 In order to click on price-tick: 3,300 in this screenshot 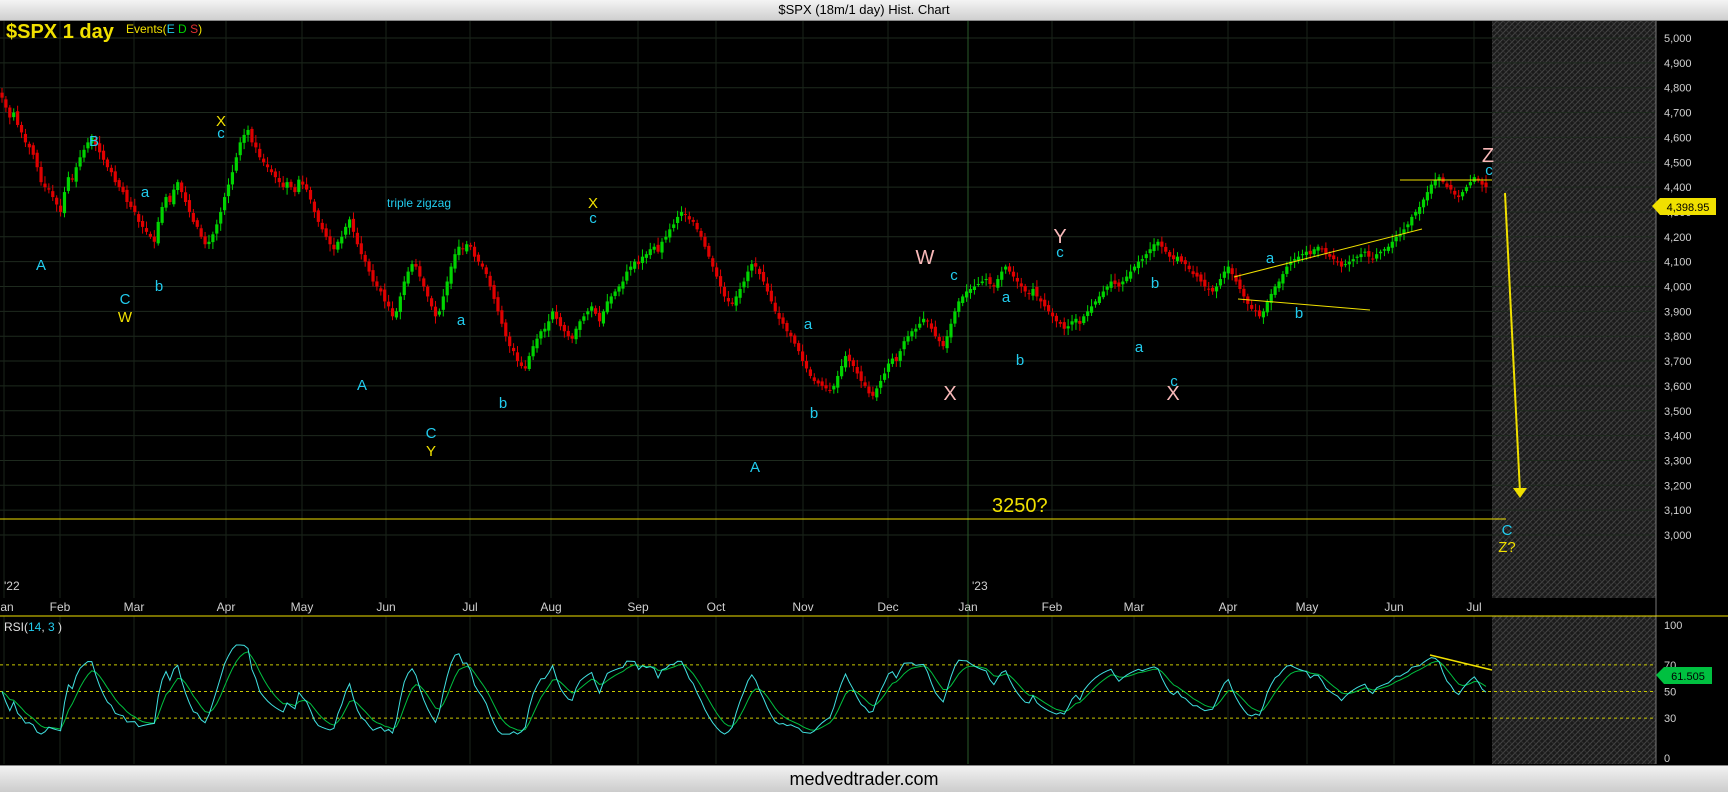, I will do `click(1678, 461)`.